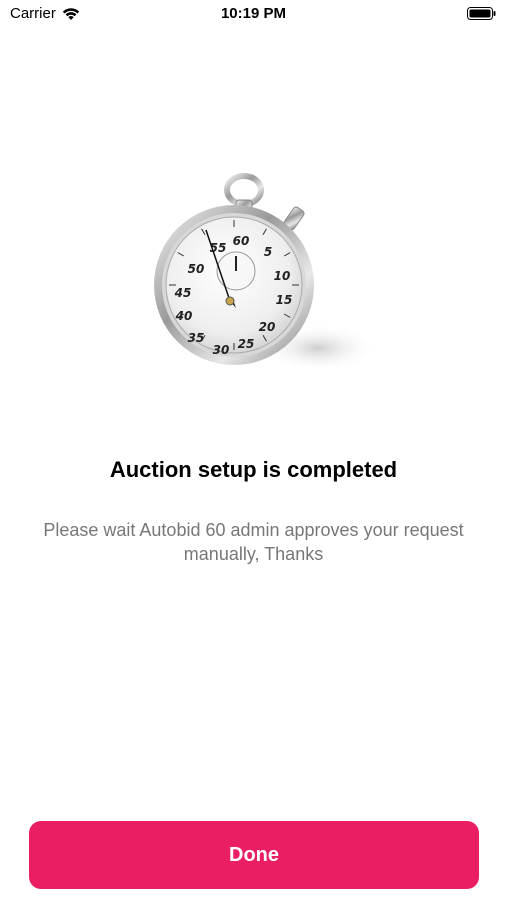 The height and width of the screenshot is (900, 507). What do you see at coordinates (267, 327) in the screenshot?
I see `dial-number: 20` at bounding box center [267, 327].